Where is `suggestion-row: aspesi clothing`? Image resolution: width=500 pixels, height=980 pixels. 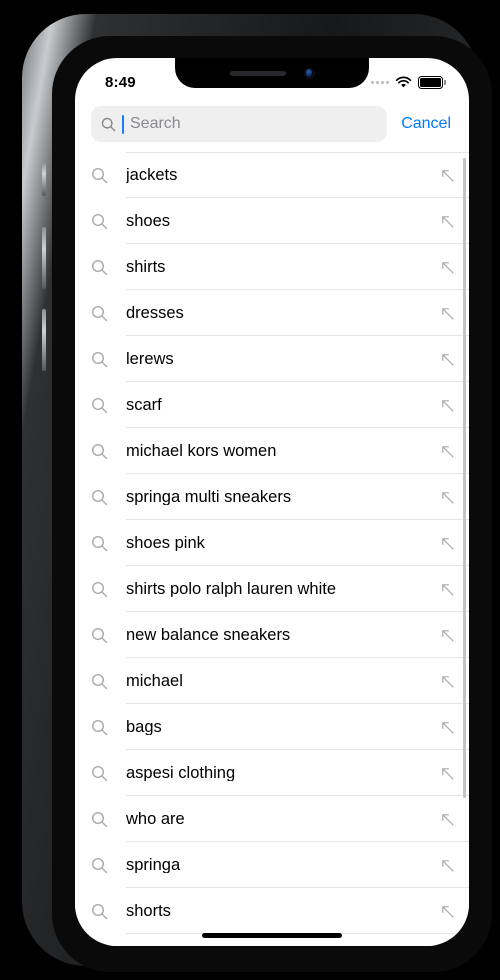 suggestion-row: aspesi clothing is located at coordinates (272, 773).